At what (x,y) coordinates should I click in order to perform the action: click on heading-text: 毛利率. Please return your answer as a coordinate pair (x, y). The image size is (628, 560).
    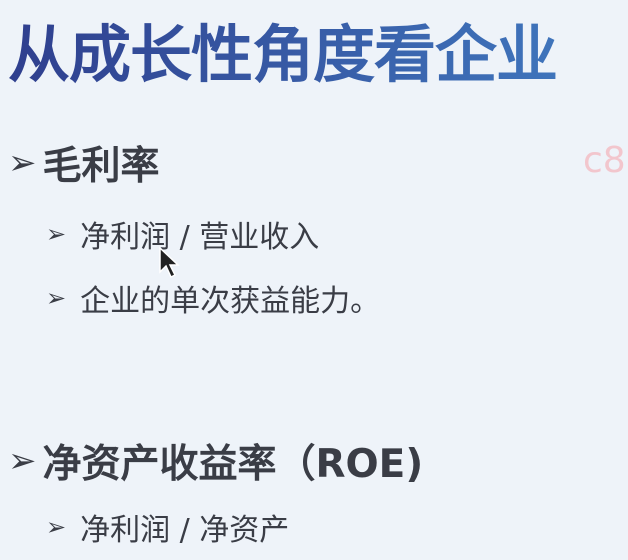
    Looking at the image, I should click on (101, 166).